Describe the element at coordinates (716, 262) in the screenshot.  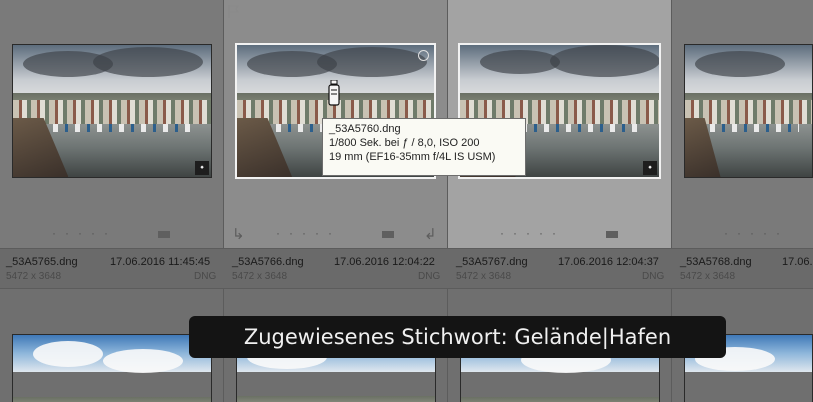
I see `filename-label: _53A5768.dng` at that location.